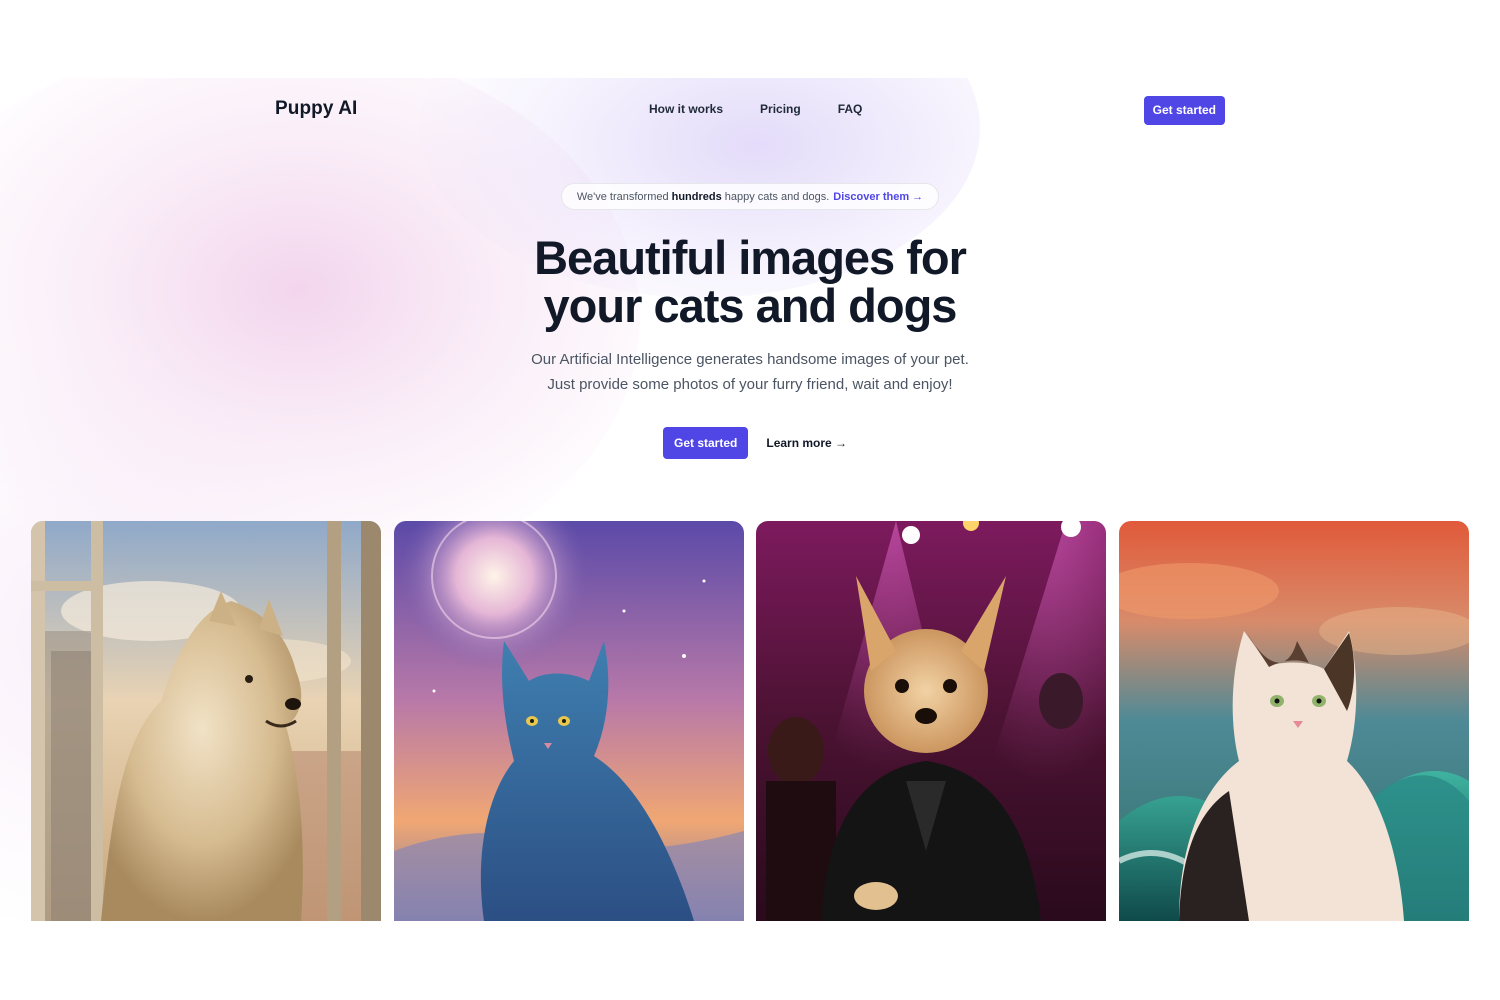  What do you see at coordinates (806, 443) in the screenshot?
I see `learn-more-link: Learn more →` at bounding box center [806, 443].